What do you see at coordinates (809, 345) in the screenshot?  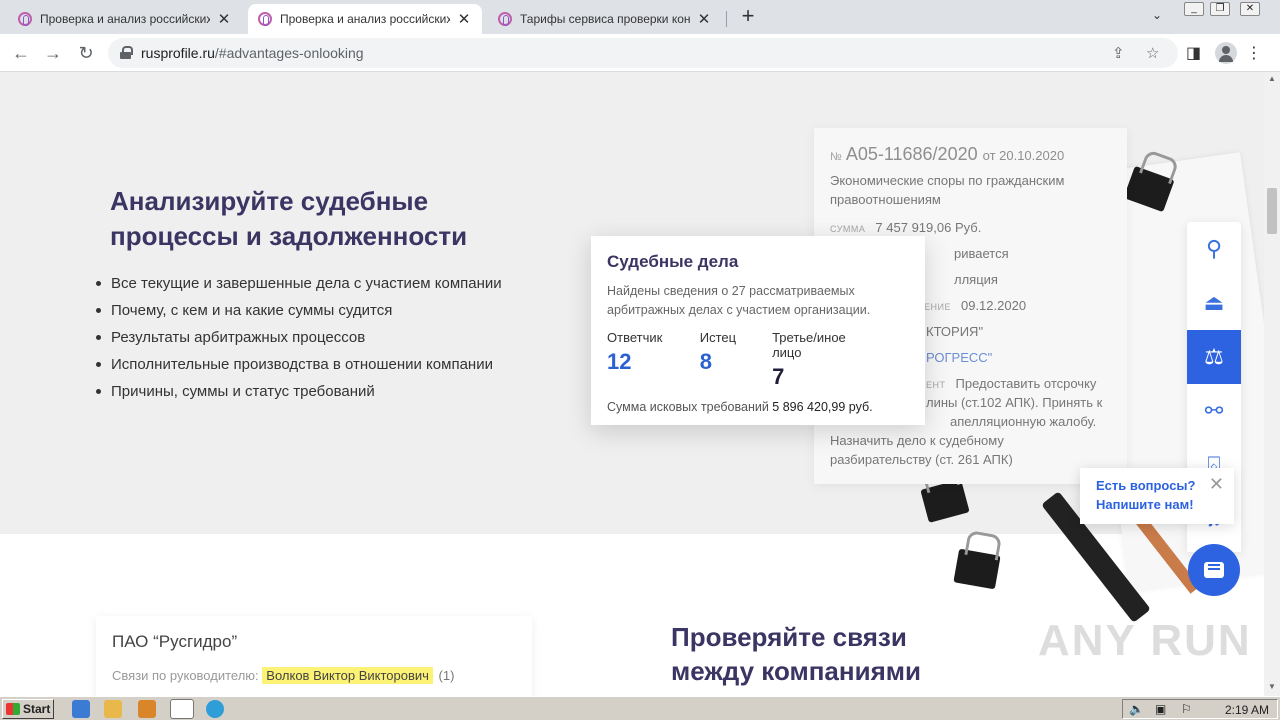 I see `stat-label: Третье/иное лицо` at bounding box center [809, 345].